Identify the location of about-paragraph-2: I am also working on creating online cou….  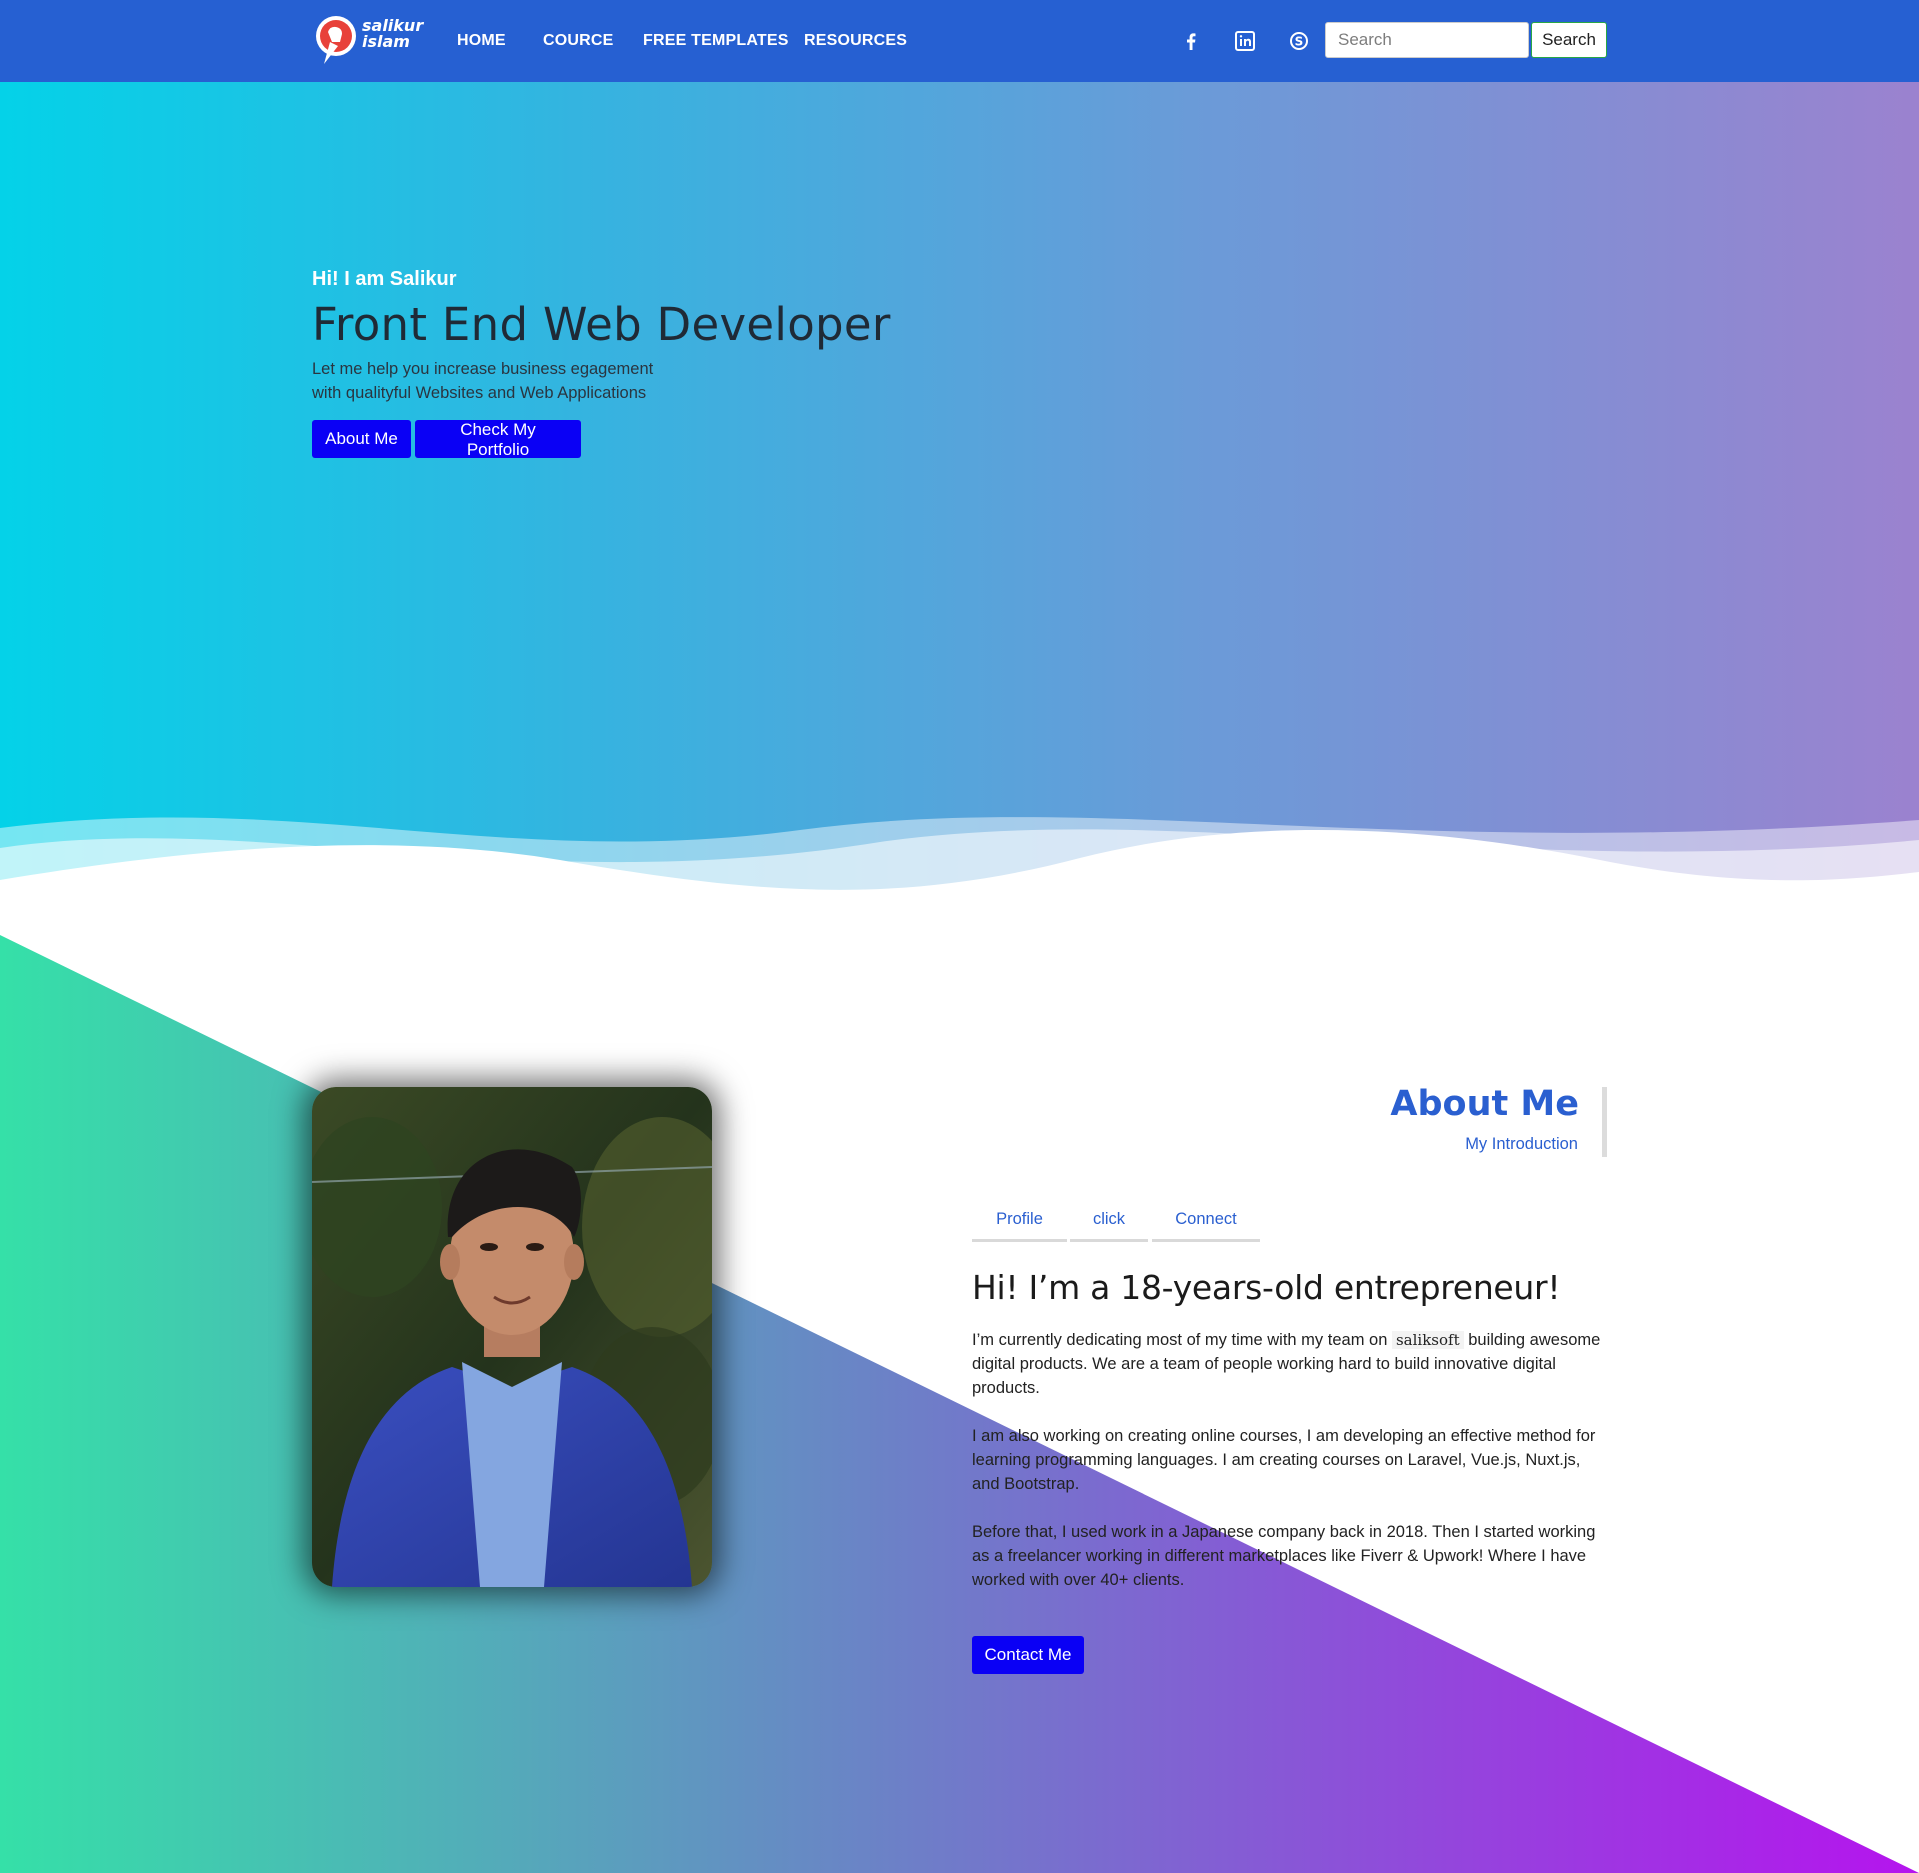
(1284, 1460).